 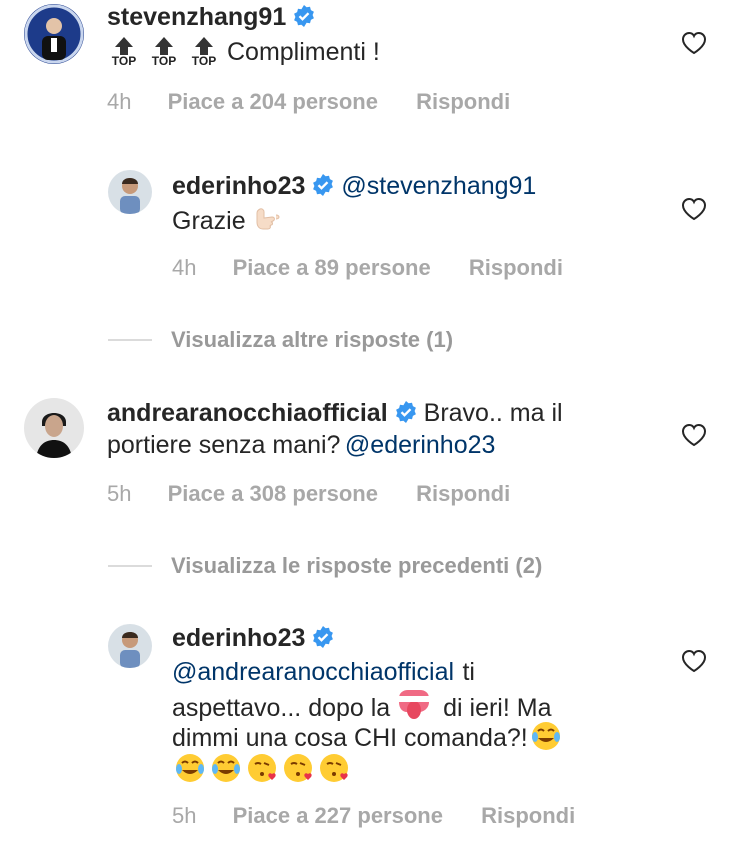 I want to click on likes-count: Piace a 308 persone, so click(x=273, y=493).